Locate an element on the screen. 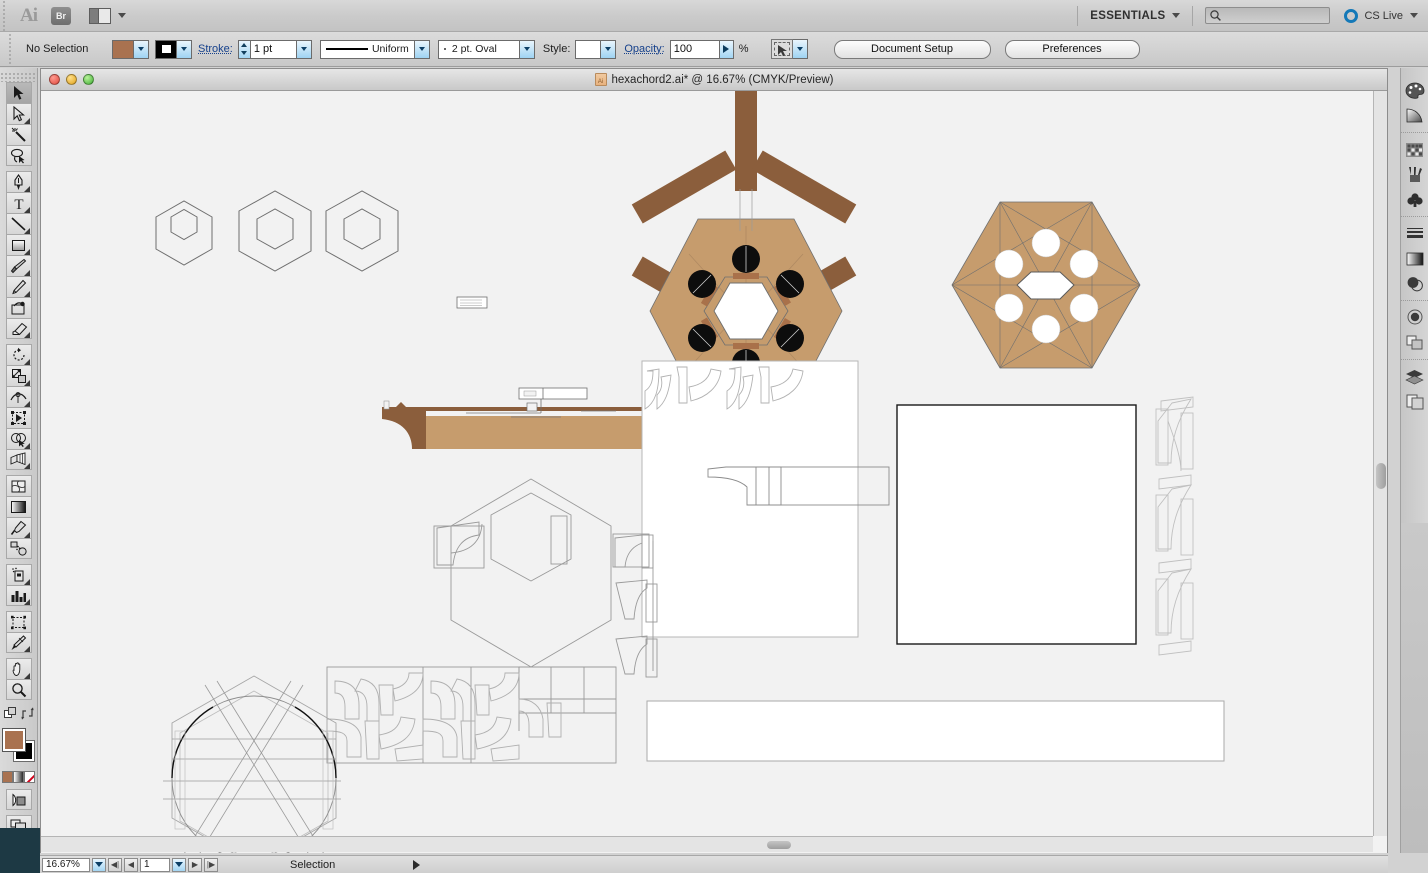 The width and height of the screenshot is (1428, 873). artboard-navigation-dropdown-button is located at coordinates (179, 864).